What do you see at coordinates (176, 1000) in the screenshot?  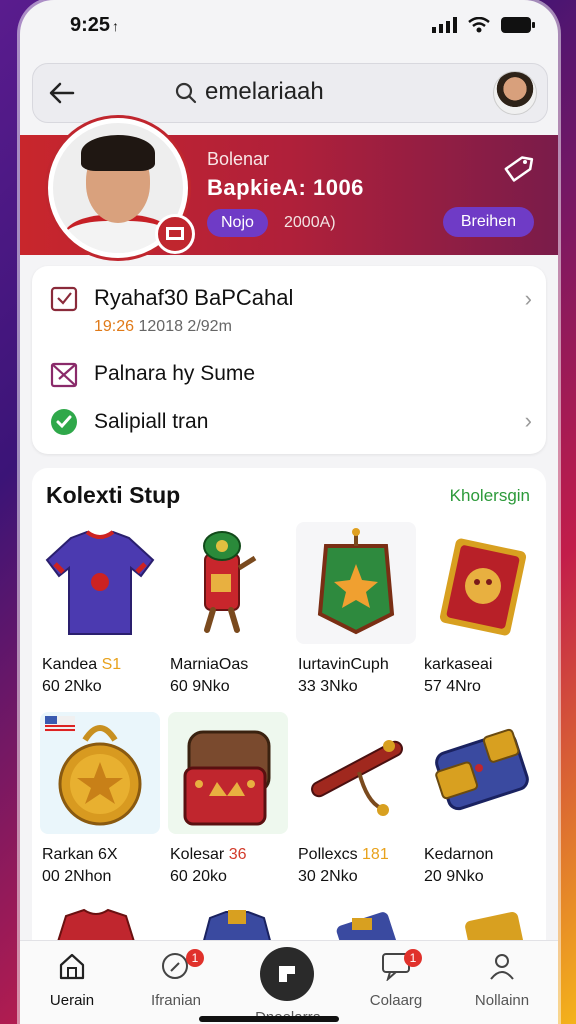 I see `nav-label: Ifranian` at bounding box center [176, 1000].